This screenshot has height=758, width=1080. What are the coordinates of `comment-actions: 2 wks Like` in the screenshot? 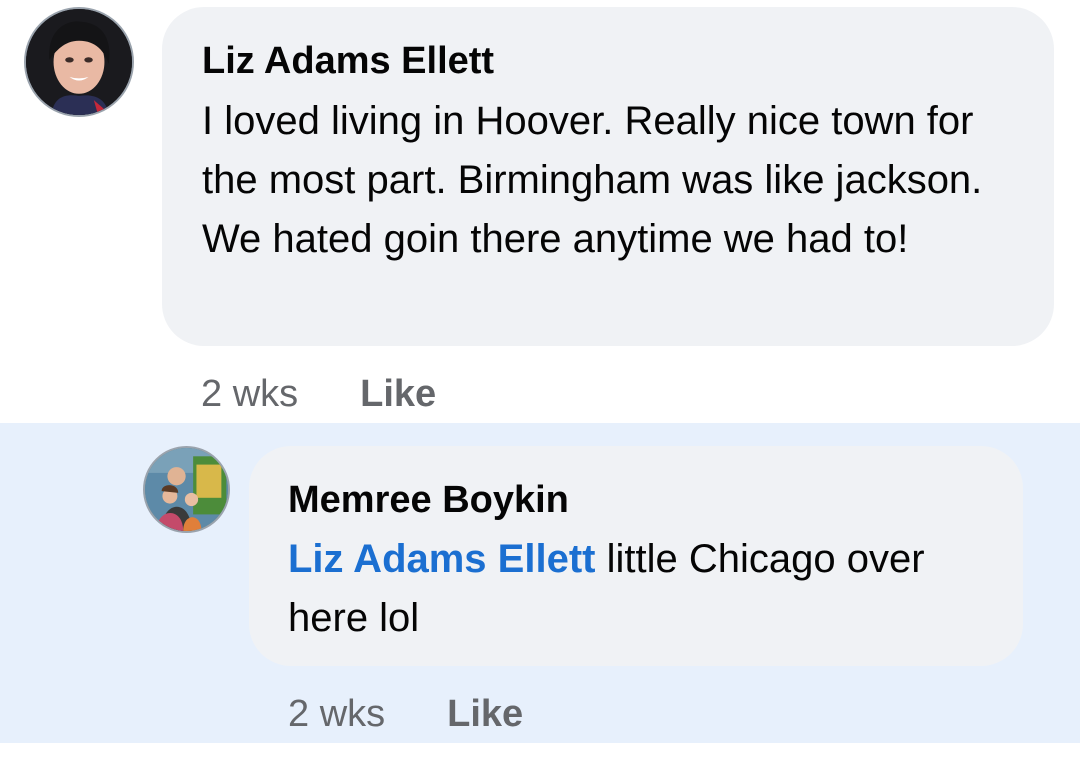 It's located at (318, 394).